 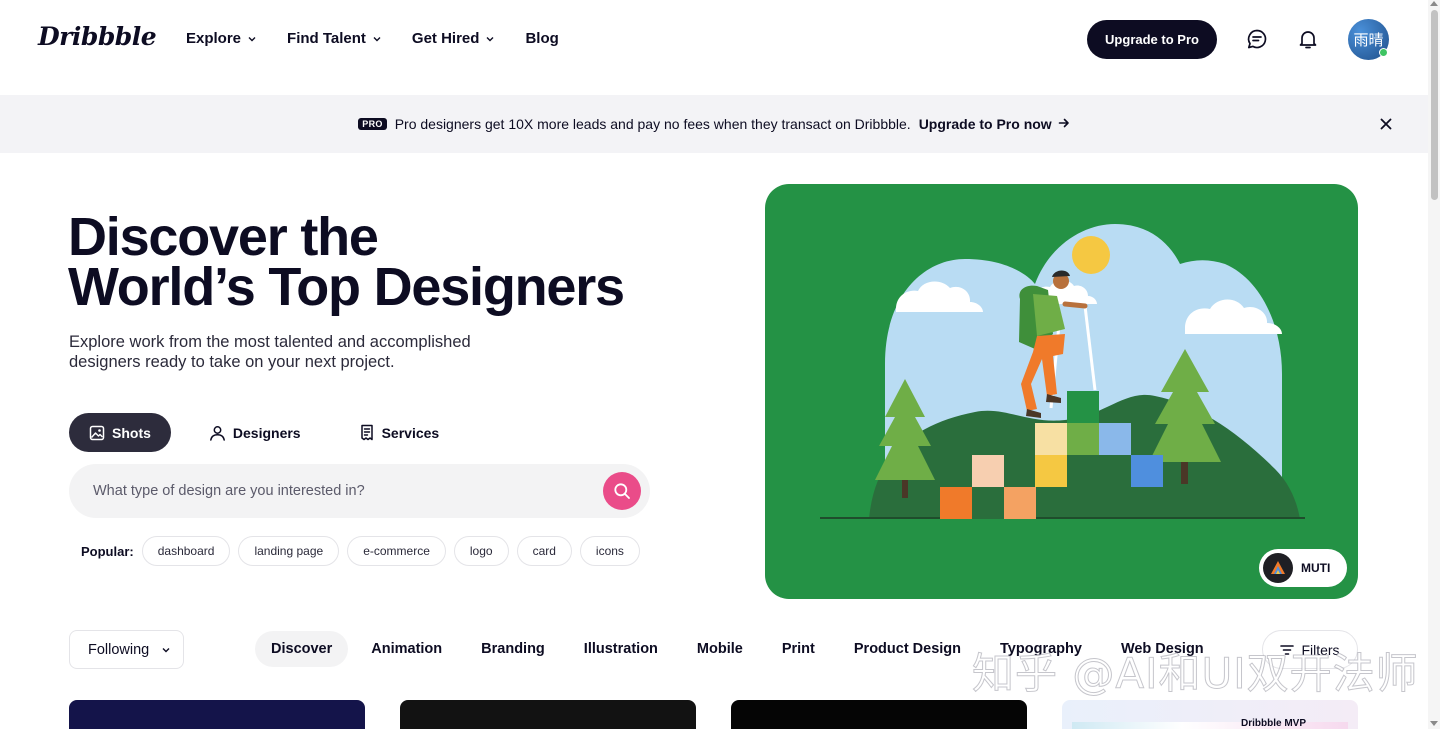 I want to click on tab-designers: Designers, so click(x=255, y=432).